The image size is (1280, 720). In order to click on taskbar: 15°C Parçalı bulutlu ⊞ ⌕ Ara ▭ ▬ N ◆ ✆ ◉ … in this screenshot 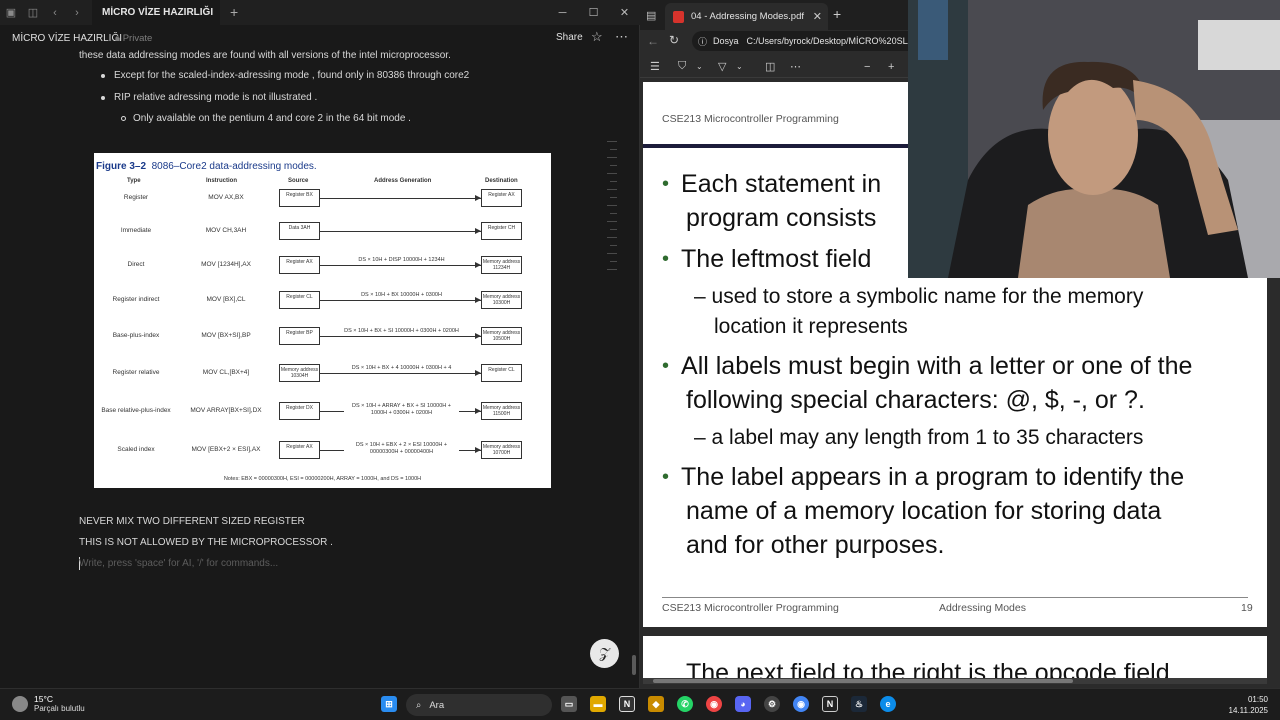, I will do `click(640, 704)`.